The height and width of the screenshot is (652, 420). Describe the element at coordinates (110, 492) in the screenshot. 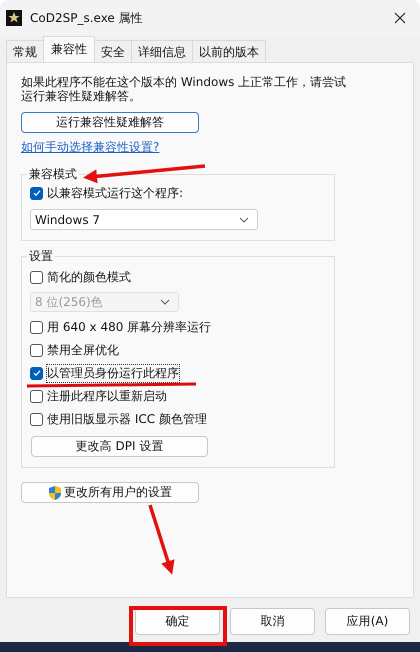

I see `all-users-button: 更改所有用户的设置` at that location.